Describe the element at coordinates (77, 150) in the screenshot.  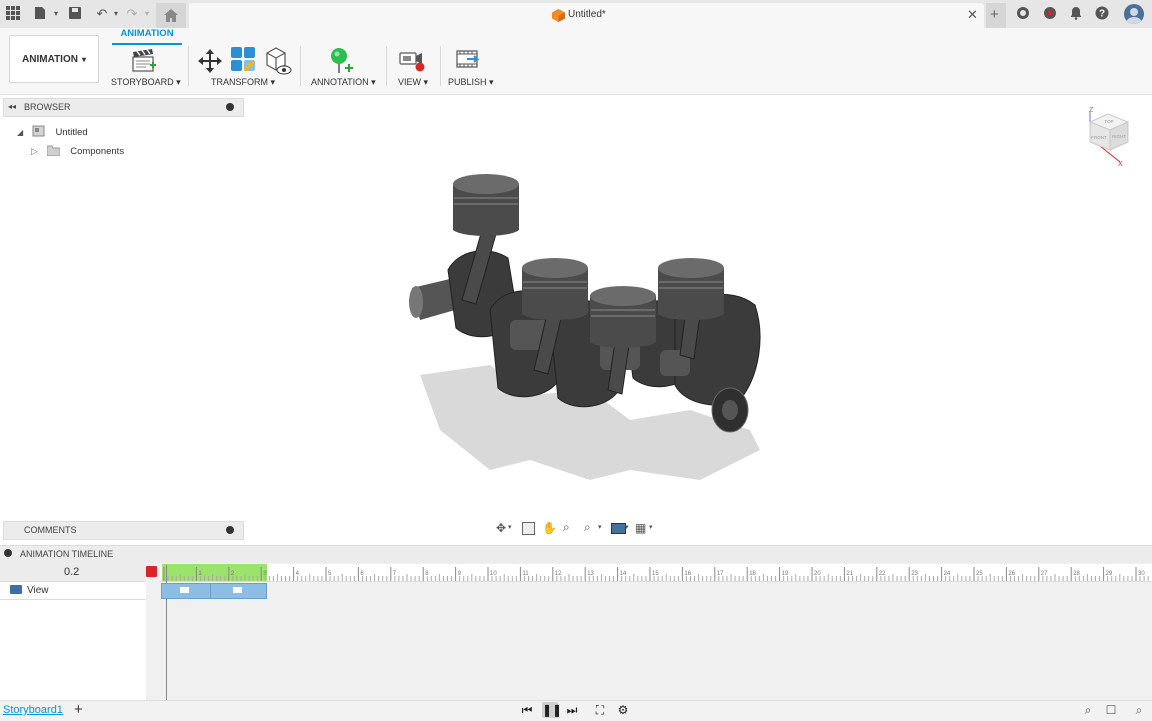
I see `tree-item-components: ▷ Components` at that location.